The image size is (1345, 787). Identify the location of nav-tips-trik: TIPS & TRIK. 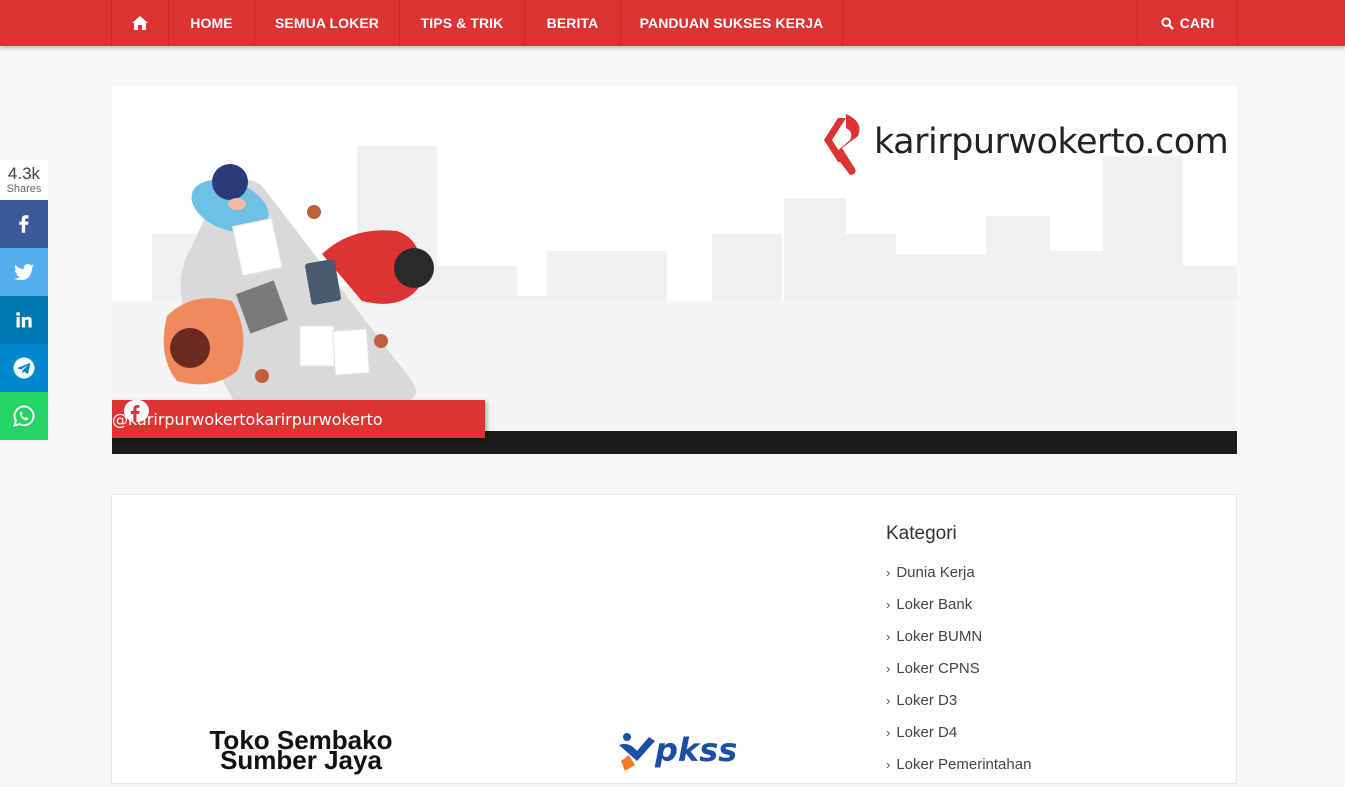
(461, 23).